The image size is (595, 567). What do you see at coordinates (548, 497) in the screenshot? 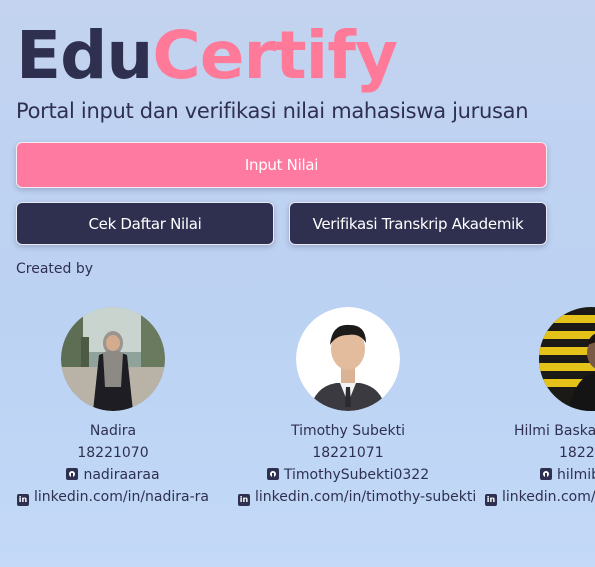
I see `creator-linkedin-url: linkedin.com/` at bounding box center [548, 497].